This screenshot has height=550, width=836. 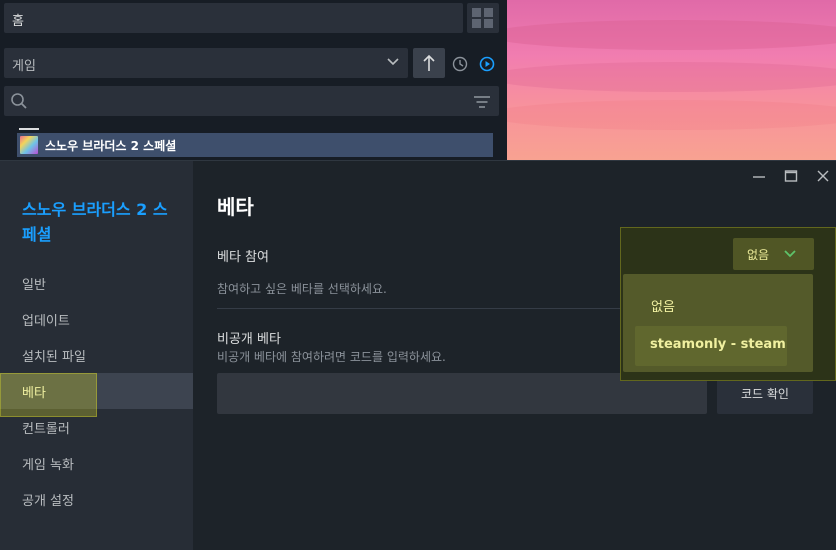 What do you see at coordinates (34, 285) in the screenshot?
I see `sidebar-item-label: 일반` at bounding box center [34, 285].